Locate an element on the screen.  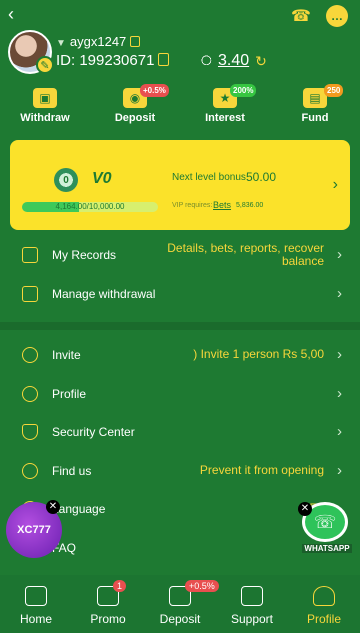
deposit-badge: +0.5% is located at coordinates (154, 90).